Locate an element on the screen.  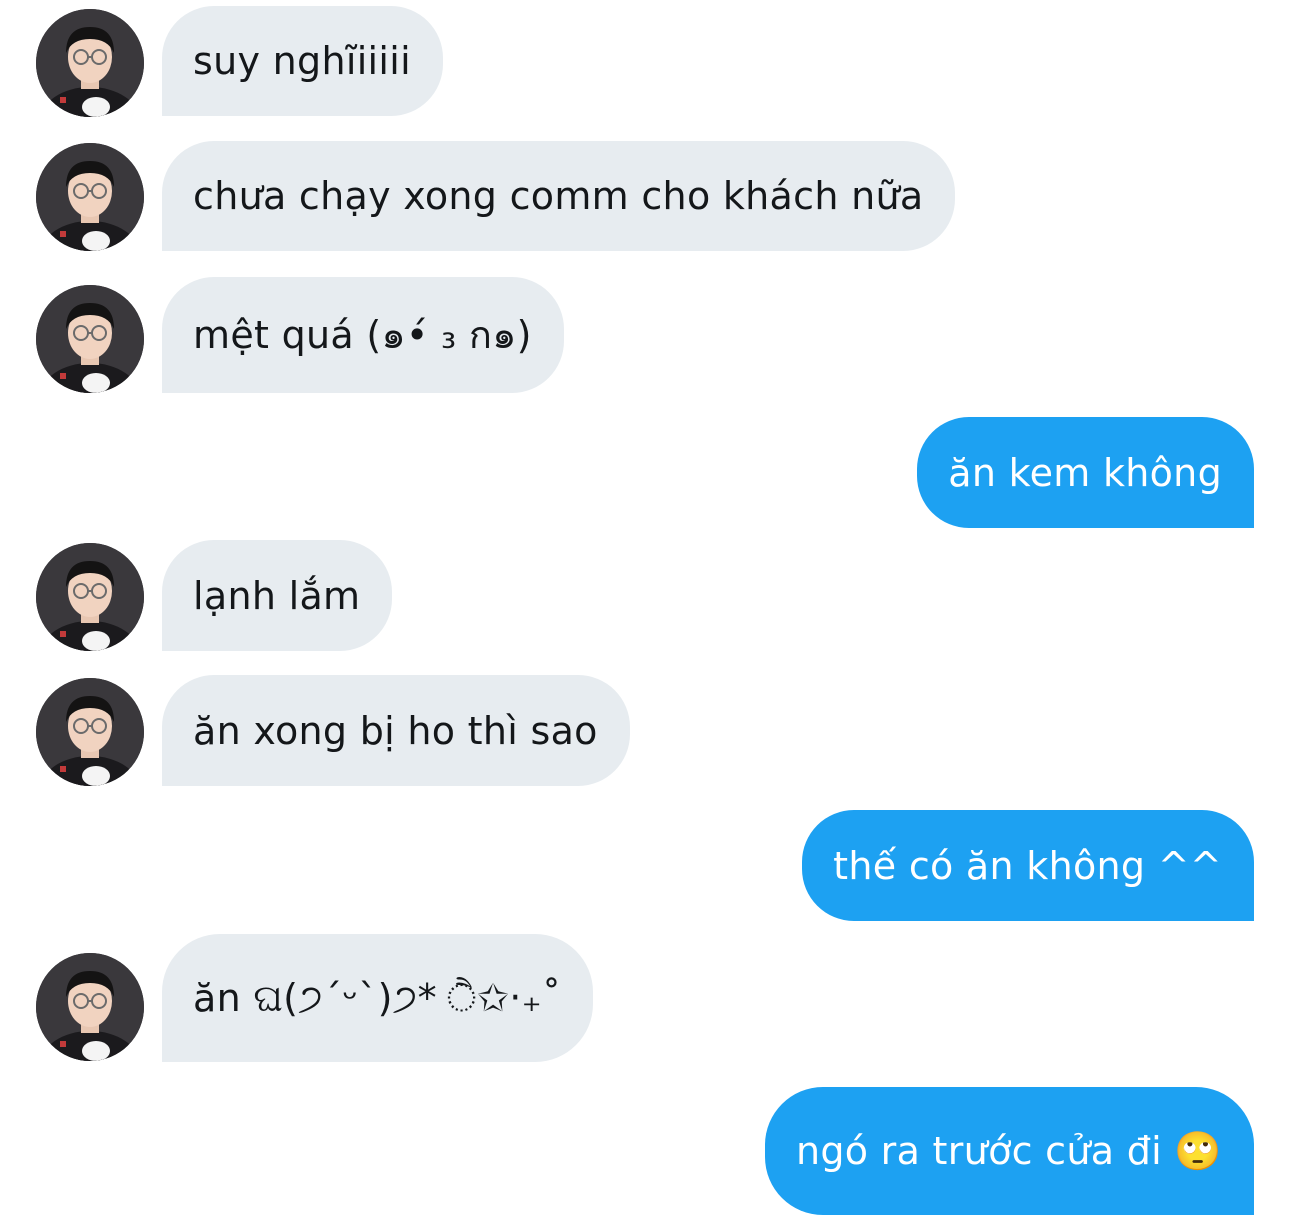
message-text: ăn kem không is located at coordinates (1085, 472).